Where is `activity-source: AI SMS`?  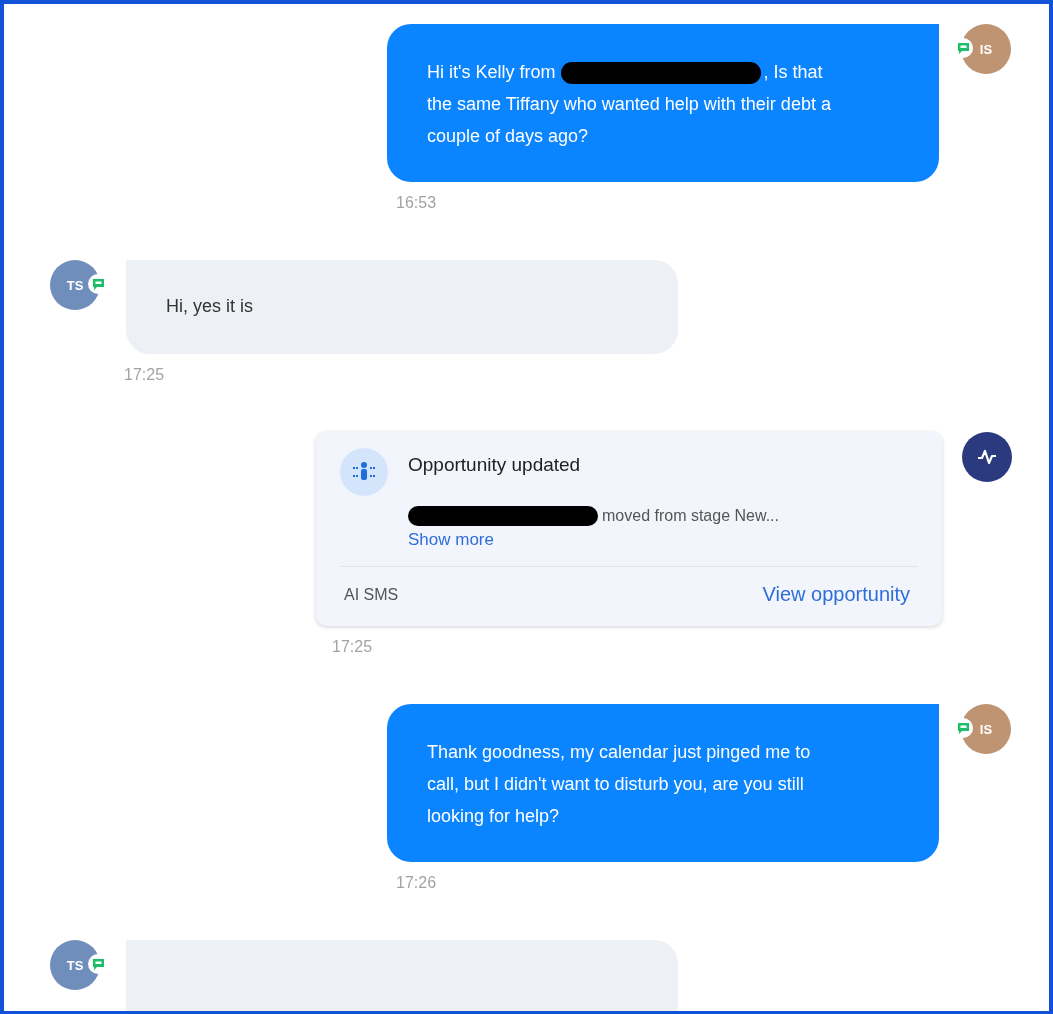
activity-source: AI SMS is located at coordinates (371, 594).